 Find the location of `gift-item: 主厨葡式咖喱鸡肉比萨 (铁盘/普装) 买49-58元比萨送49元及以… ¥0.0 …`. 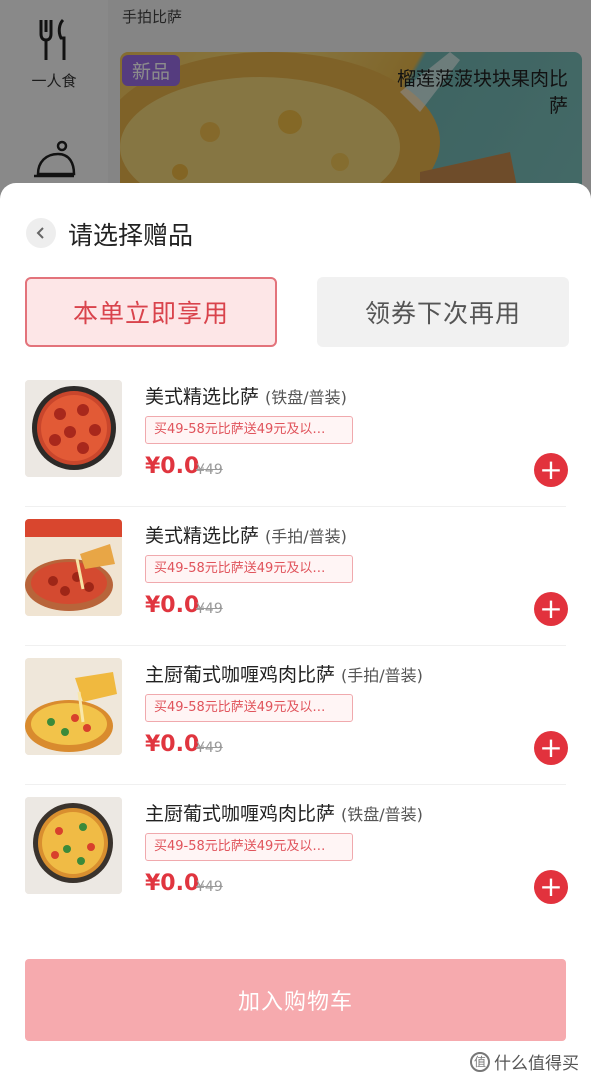

gift-item: 主厨葡式咖喱鸡肉比萨 (铁盘/普装) 买49-58元比萨送49元及以… ¥0.0 … is located at coordinates (295, 854).